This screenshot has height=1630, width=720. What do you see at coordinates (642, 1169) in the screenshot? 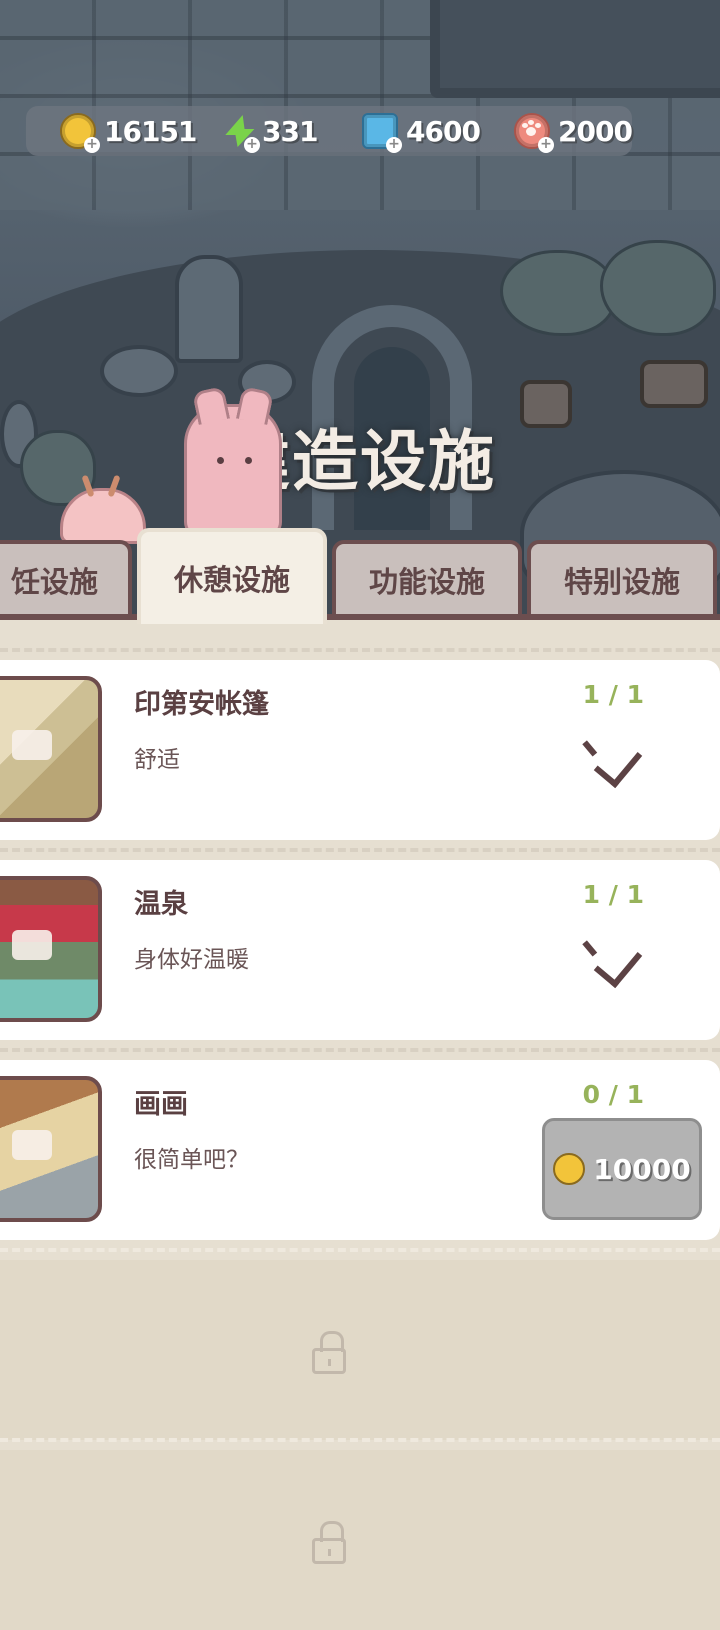
I see `price-label: 10000` at bounding box center [642, 1169].